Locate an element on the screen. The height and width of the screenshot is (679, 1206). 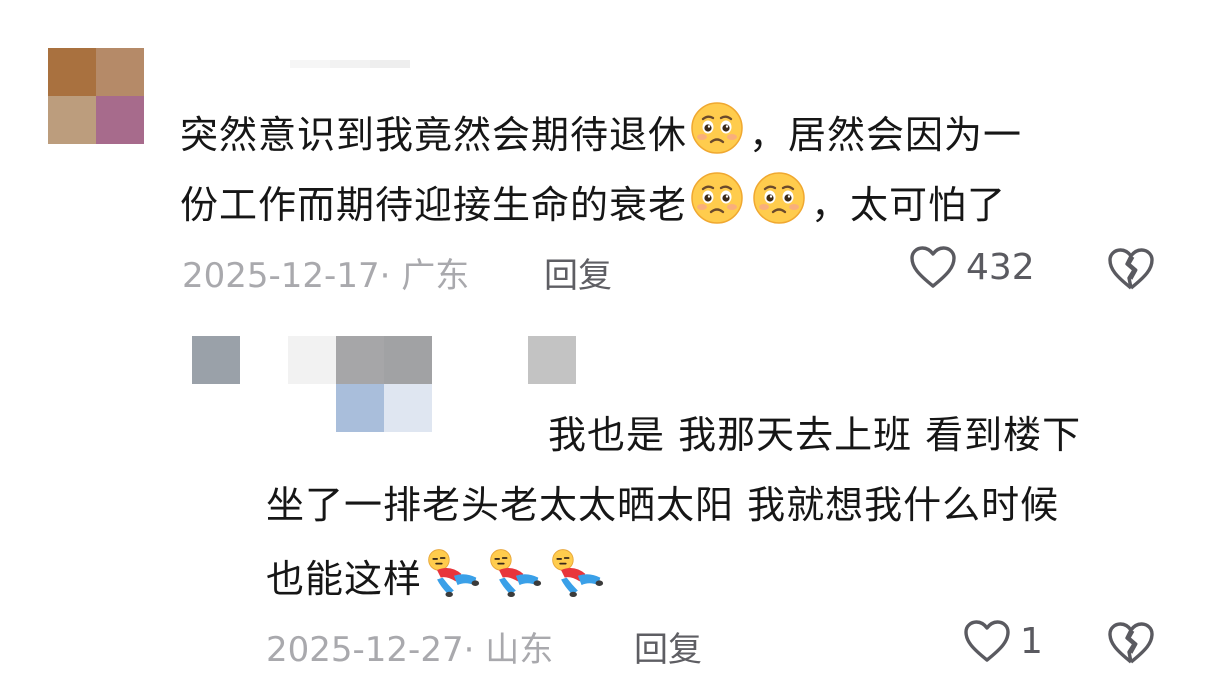
like-button: 1 is located at coordinates (1002, 641).